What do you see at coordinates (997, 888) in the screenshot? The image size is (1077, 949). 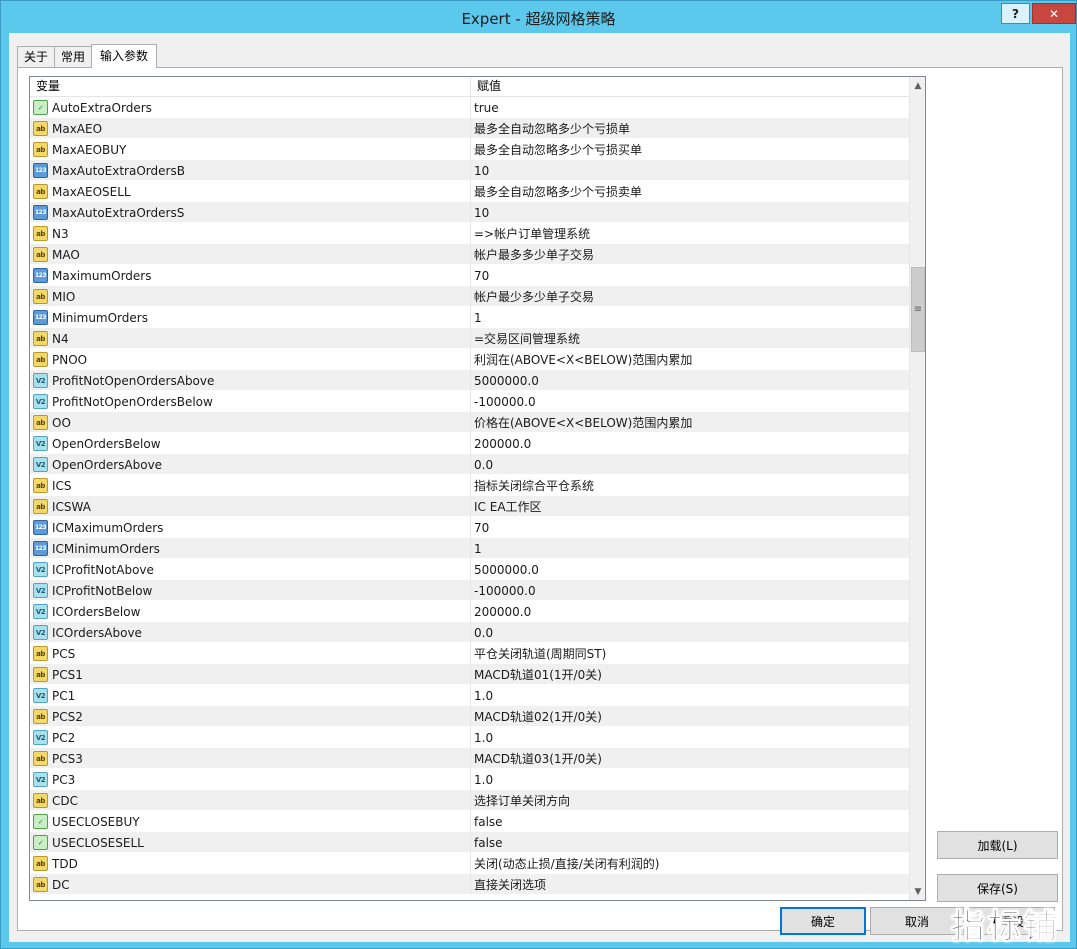 I see `save-button: 保存(S)` at bounding box center [997, 888].